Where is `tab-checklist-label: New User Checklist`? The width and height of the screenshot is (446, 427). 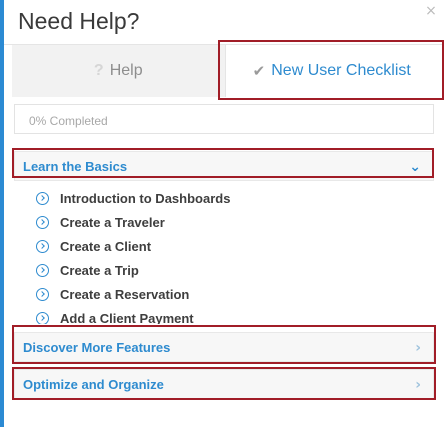 tab-checklist-label: New User Checklist is located at coordinates (341, 70).